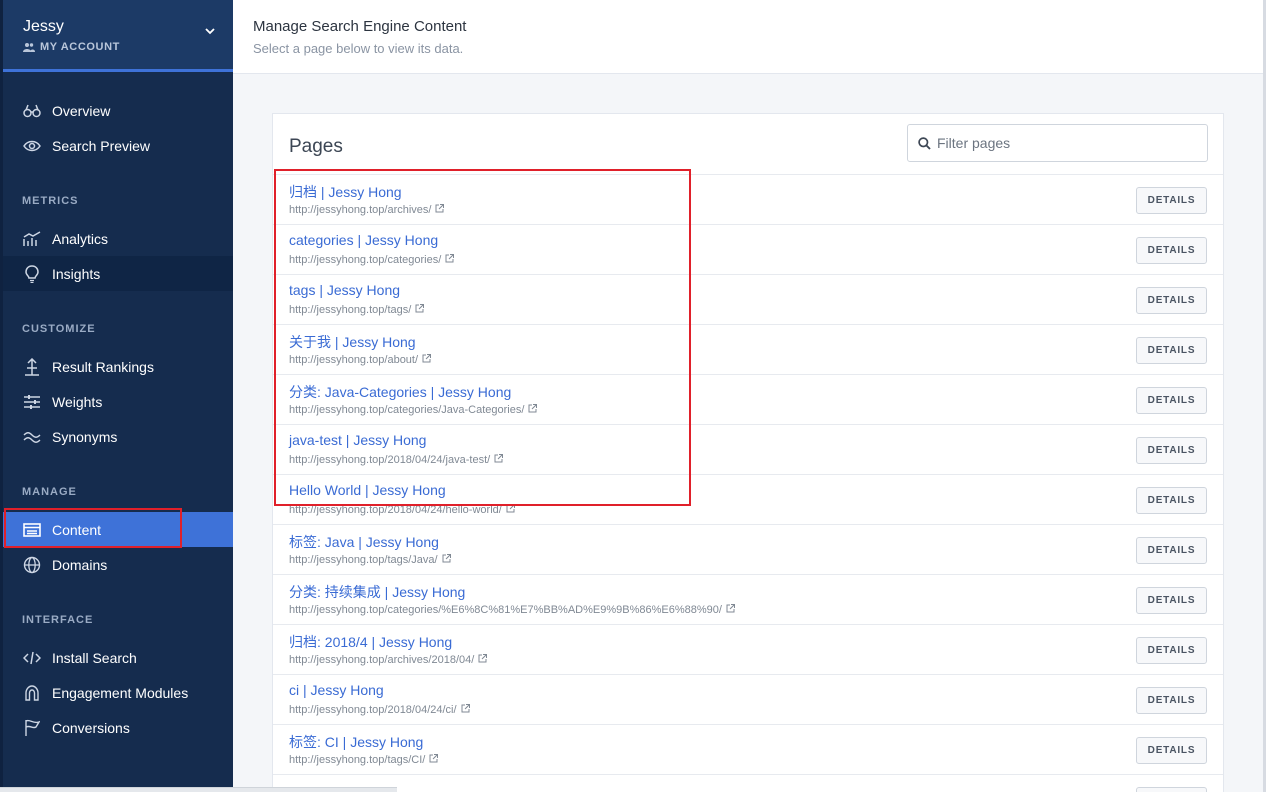 The width and height of the screenshot is (1266, 792). Describe the element at coordinates (118, 238) in the screenshot. I see `sidebar-item-analytics: Analytics` at that location.